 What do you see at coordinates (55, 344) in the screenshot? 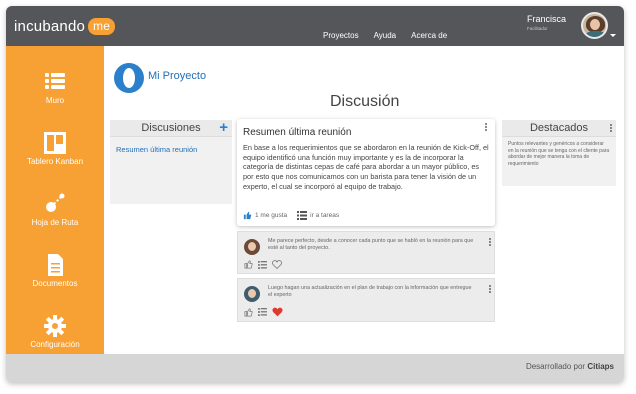
I see `sidebar-item-label: Configuración` at bounding box center [55, 344].